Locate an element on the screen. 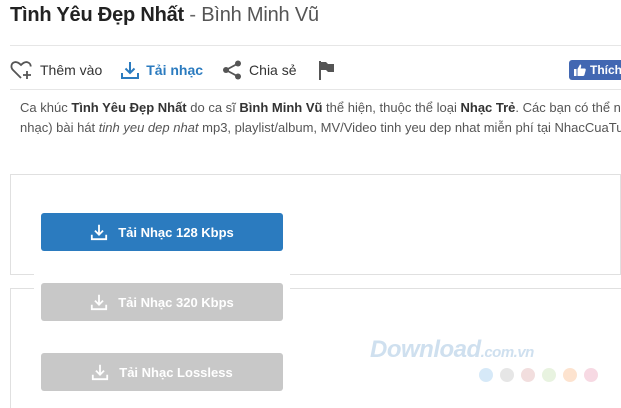 The width and height of the screenshot is (621, 408). description-keyword: tinh yeu dep nhat is located at coordinates (148, 127).